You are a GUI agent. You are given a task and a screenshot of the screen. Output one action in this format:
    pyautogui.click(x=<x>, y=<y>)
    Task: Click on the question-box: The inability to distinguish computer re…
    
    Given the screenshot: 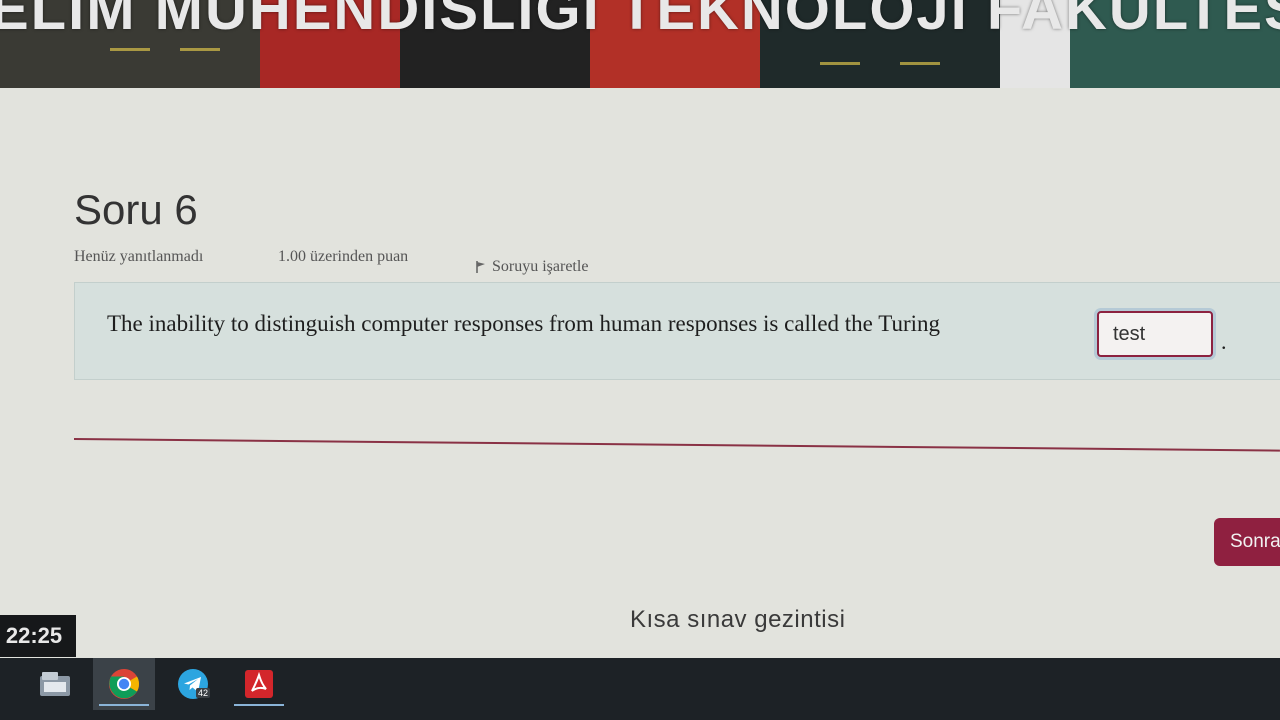 What is the action you would take?
    pyautogui.click(x=677, y=331)
    